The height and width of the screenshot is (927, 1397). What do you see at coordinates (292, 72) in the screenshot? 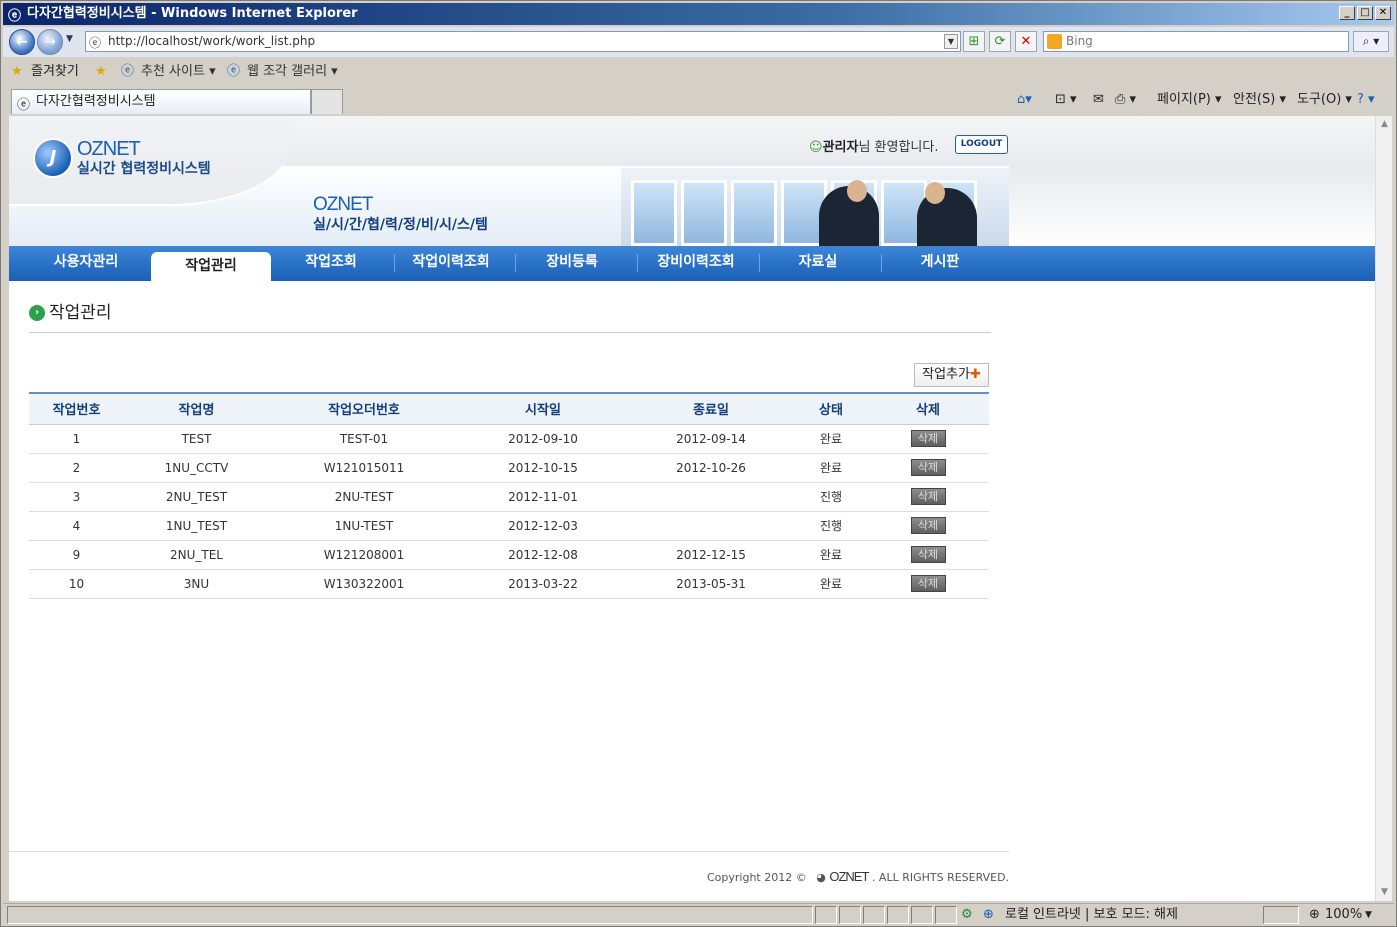
I see `web-slice-gallery-link: 웹 조각 갤러리 ▾` at bounding box center [292, 72].